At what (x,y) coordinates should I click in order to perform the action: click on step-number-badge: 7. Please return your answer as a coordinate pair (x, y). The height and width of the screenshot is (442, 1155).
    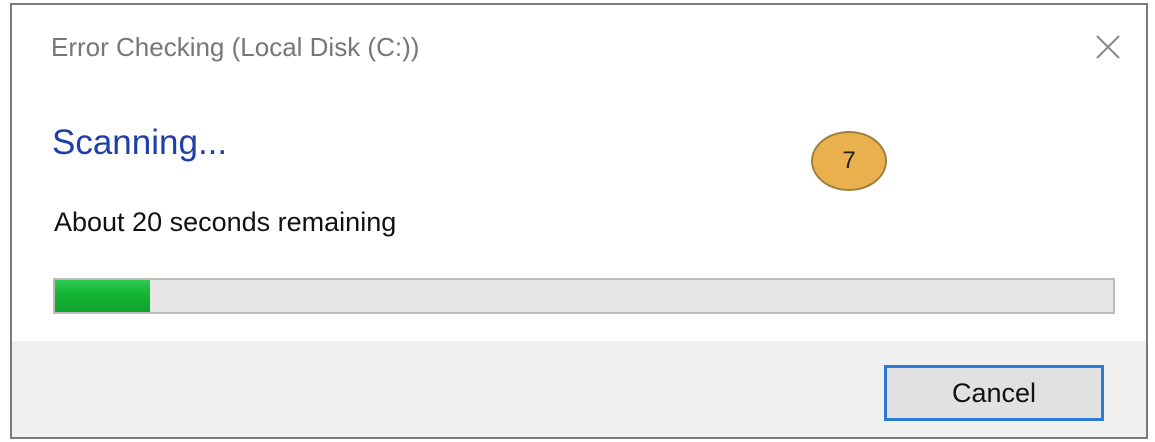
    Looking at the image, I should click on (849, 161).